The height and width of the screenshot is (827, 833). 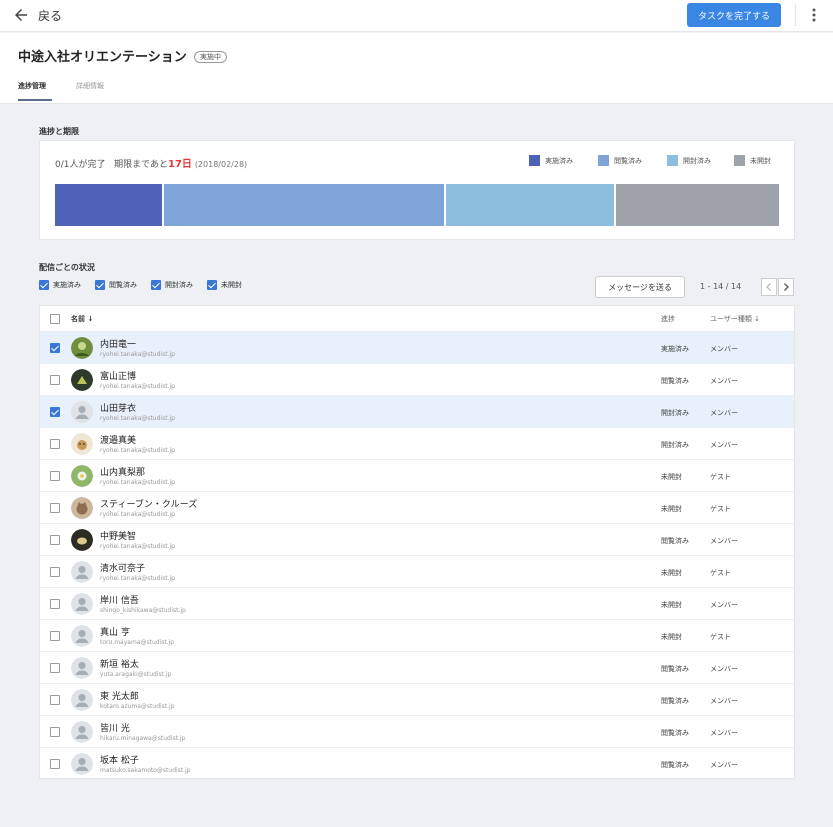 I want to click on select-all-checkbox, so click(x=55, y=319).